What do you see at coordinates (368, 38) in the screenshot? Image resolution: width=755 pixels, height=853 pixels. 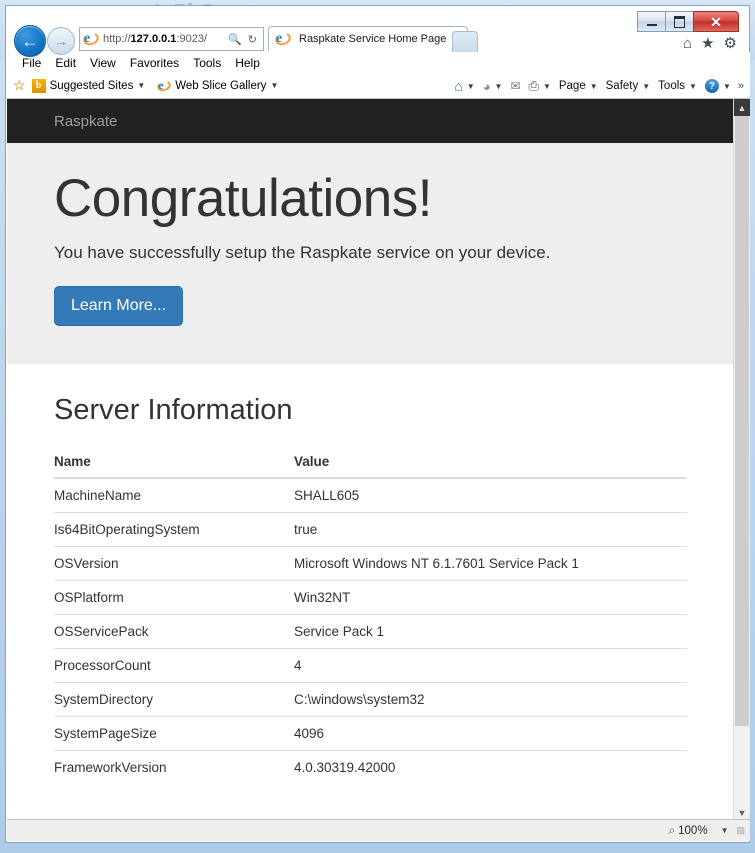 I see `tab-raspkate-service-home-page: e Raspkate Service Home Page ✕` at bounding box center [368, 38].